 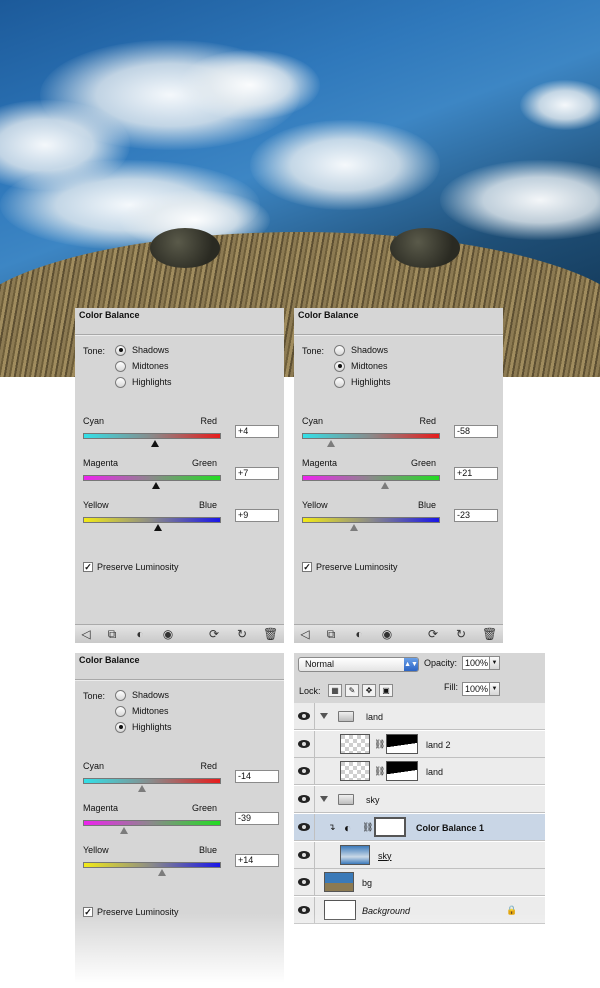 I want to click on blend-mode-select: Normal ▲▼, so click(x=358, y=664).